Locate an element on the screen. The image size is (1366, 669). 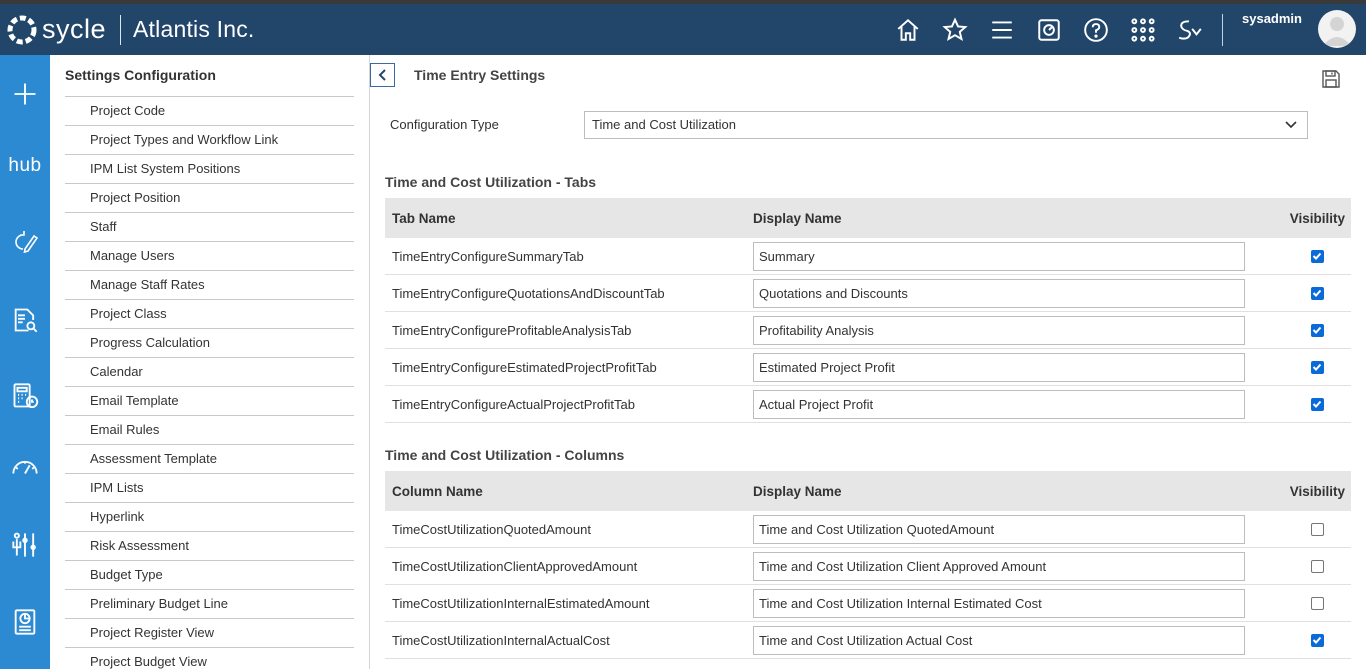
columns-section-title: Time and Cost Utilization - Columns is located at coordinates (505, 455).